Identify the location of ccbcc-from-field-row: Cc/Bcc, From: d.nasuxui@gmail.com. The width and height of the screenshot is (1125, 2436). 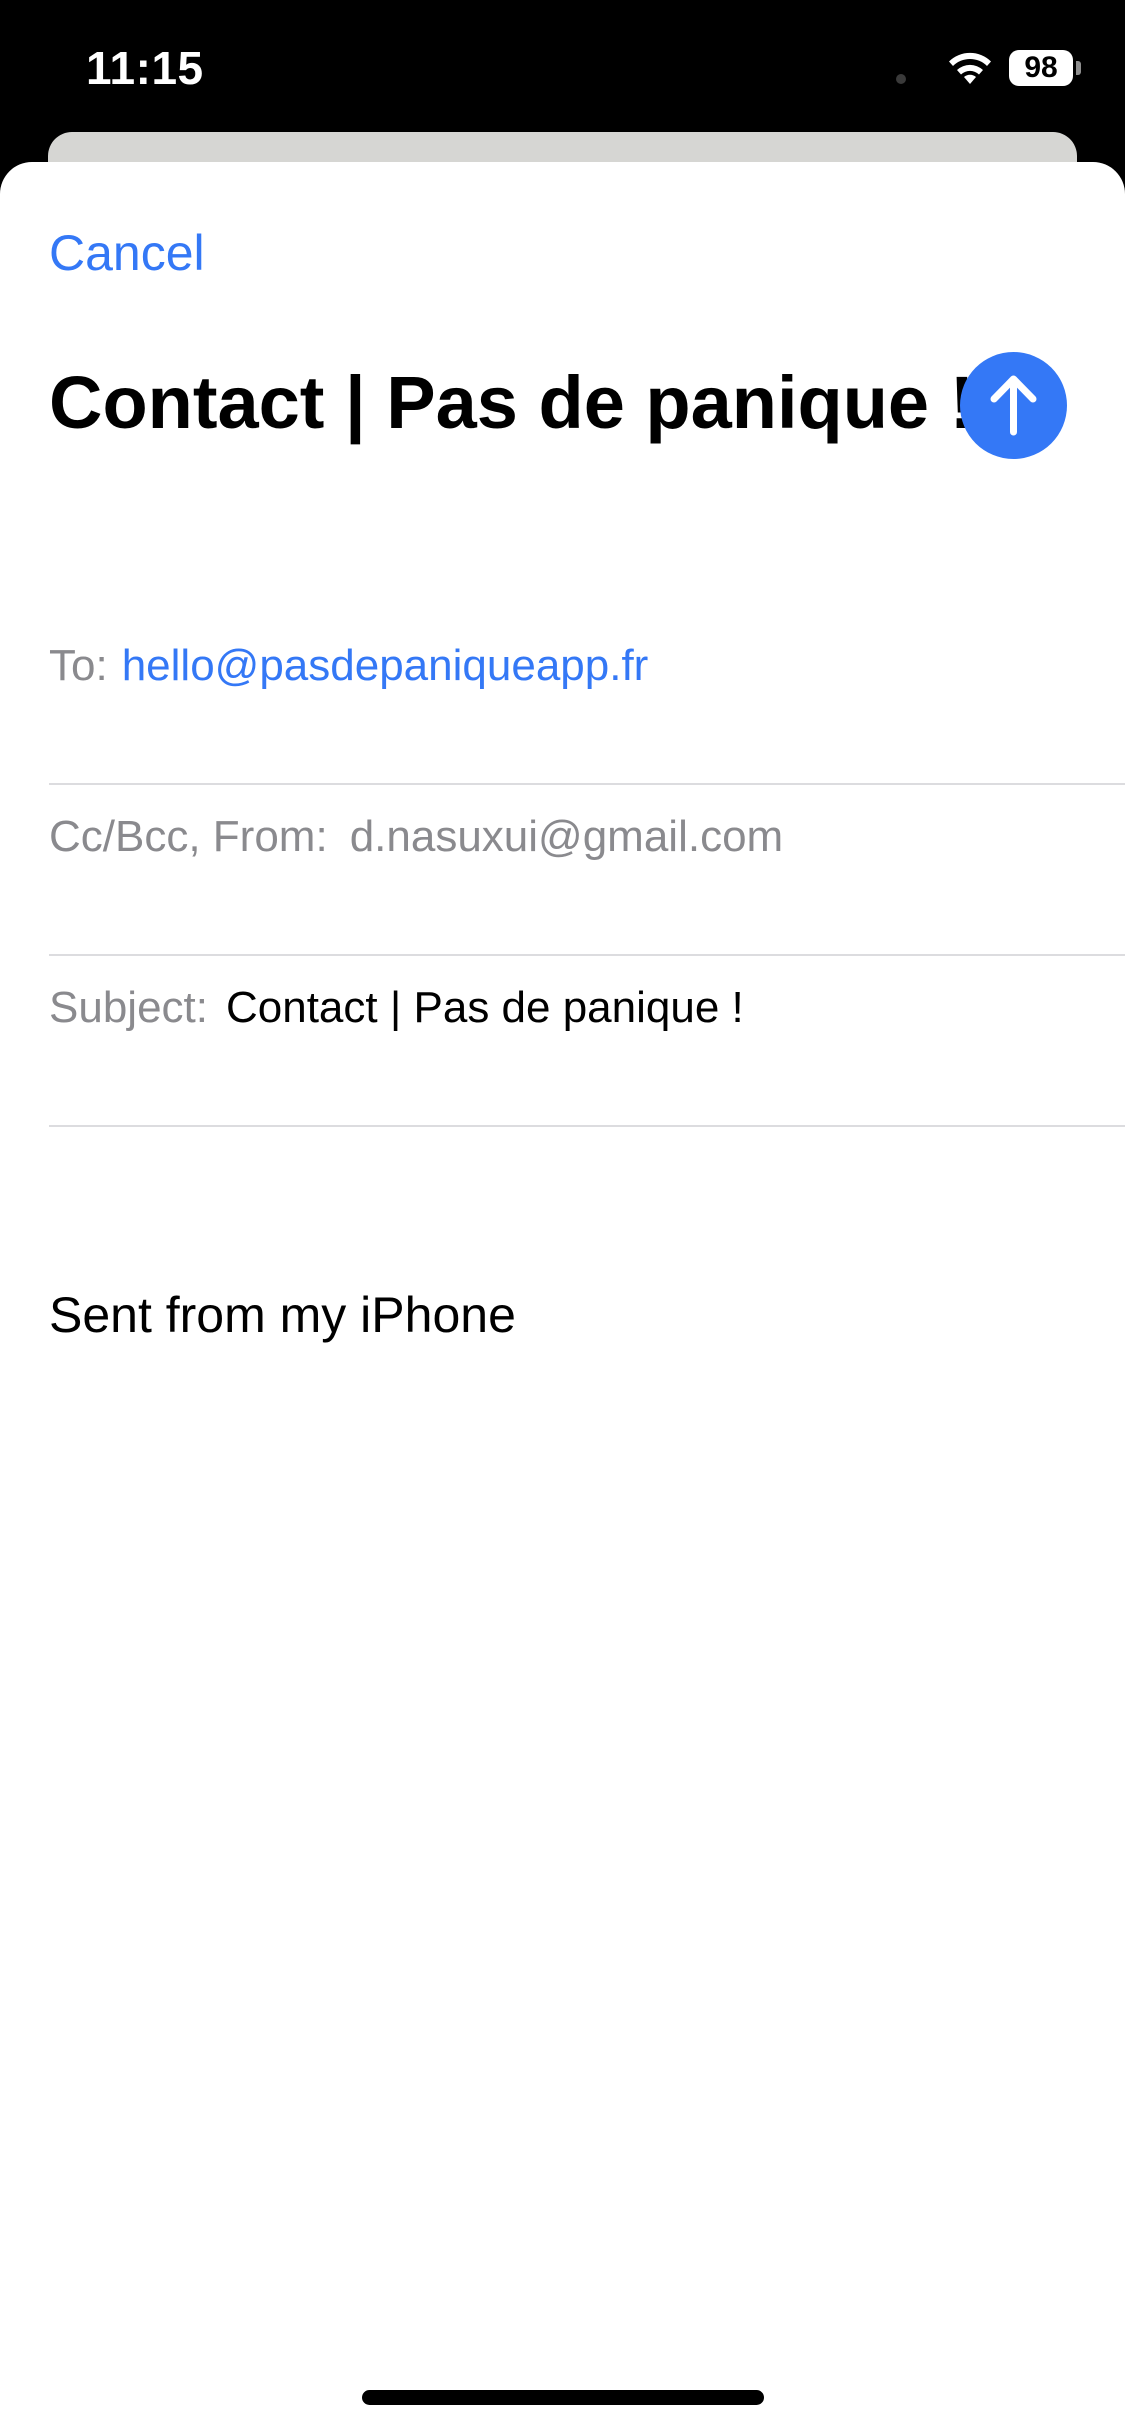
(587, 869).